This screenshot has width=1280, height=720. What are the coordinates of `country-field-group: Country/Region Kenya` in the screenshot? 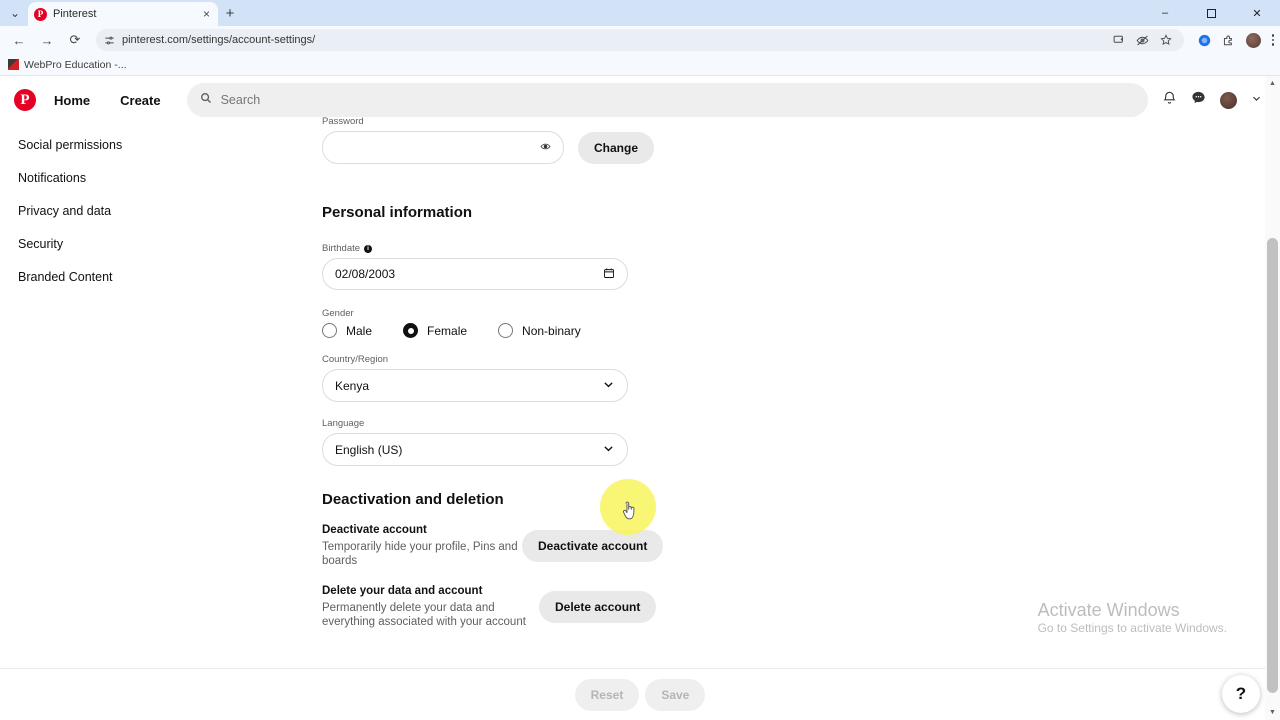 It's located at (672, 378).